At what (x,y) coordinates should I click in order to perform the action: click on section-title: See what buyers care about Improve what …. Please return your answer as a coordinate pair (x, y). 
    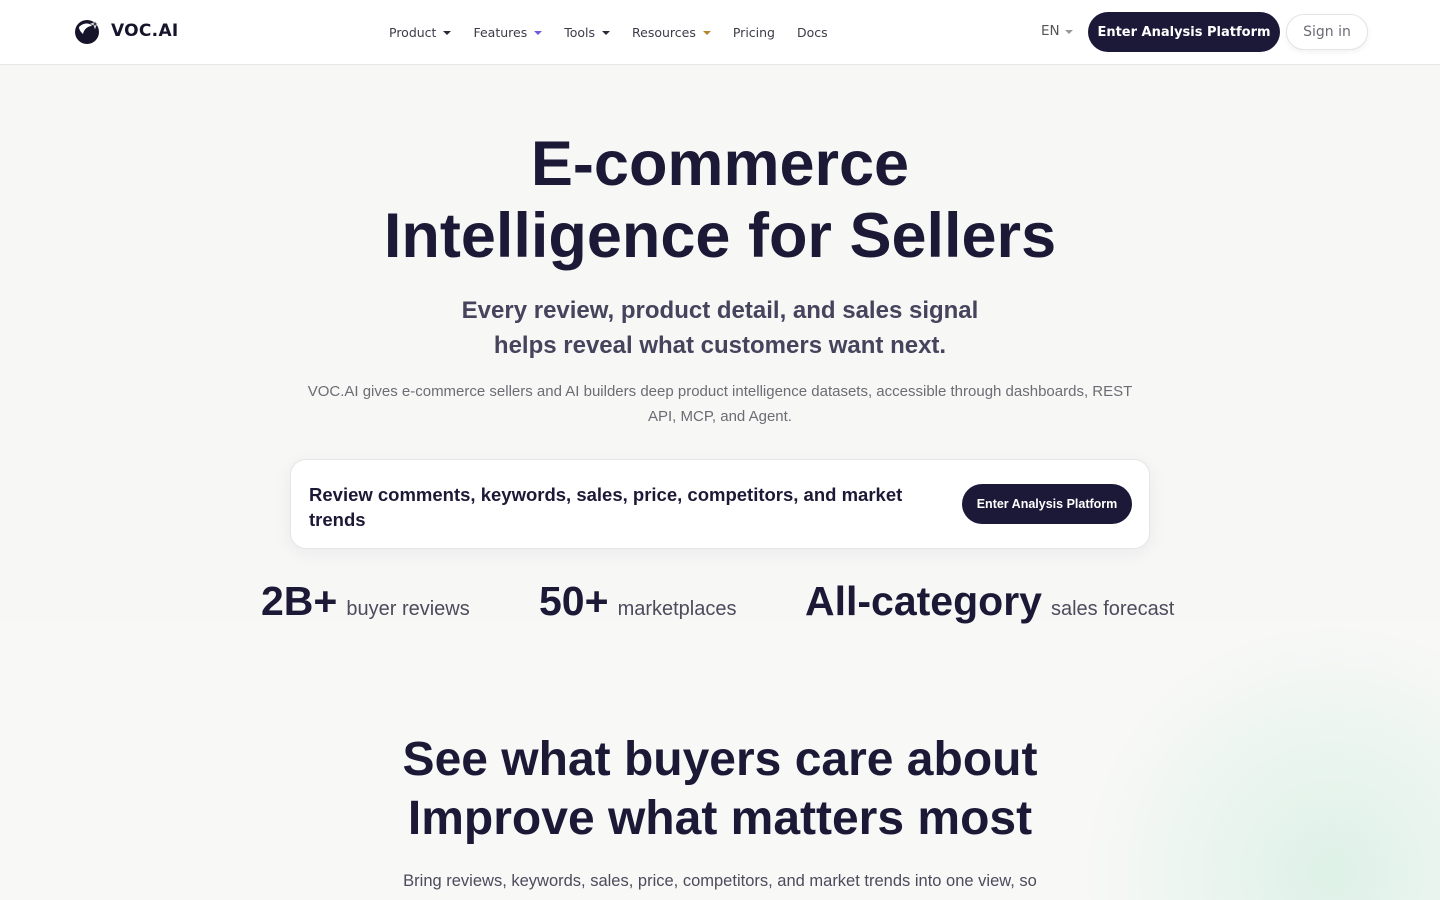
    Looking at the image, I should click on (720, 789).